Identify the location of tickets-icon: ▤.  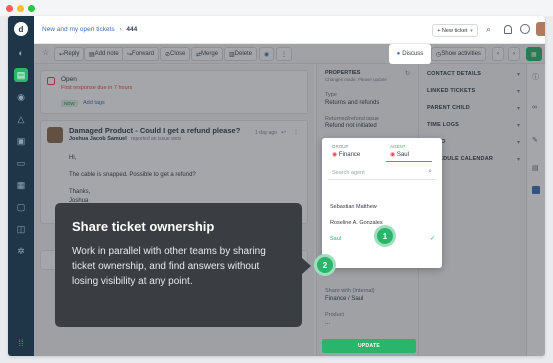
(21, 75).